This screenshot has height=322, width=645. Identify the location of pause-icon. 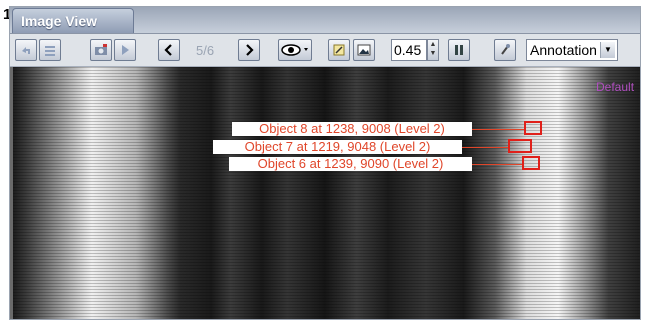
(459, 50).